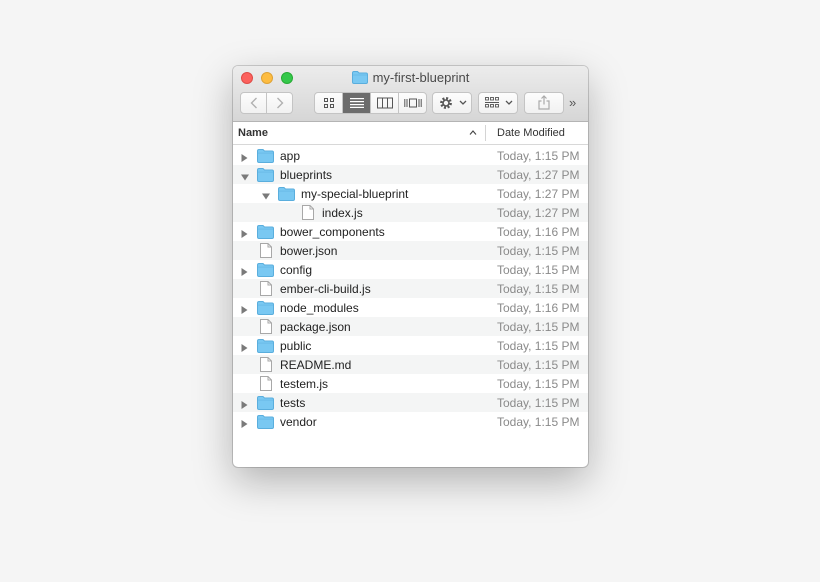 This screenshot has width=820, height=582. What do you see at coordinates (410, 269) in the screenshot?
I see `file-row: config Today, 1:15 PM` at bounding box center [410, 269].